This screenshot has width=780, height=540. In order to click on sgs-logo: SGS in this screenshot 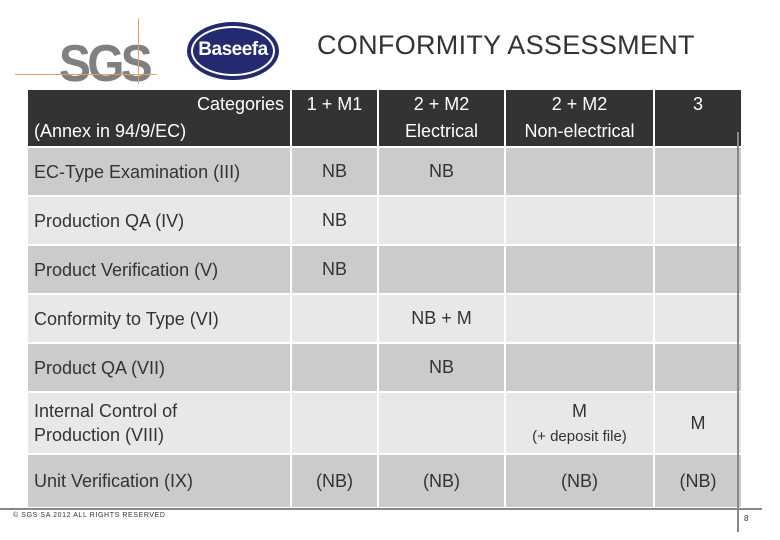, I will do `click(86, 55)`.